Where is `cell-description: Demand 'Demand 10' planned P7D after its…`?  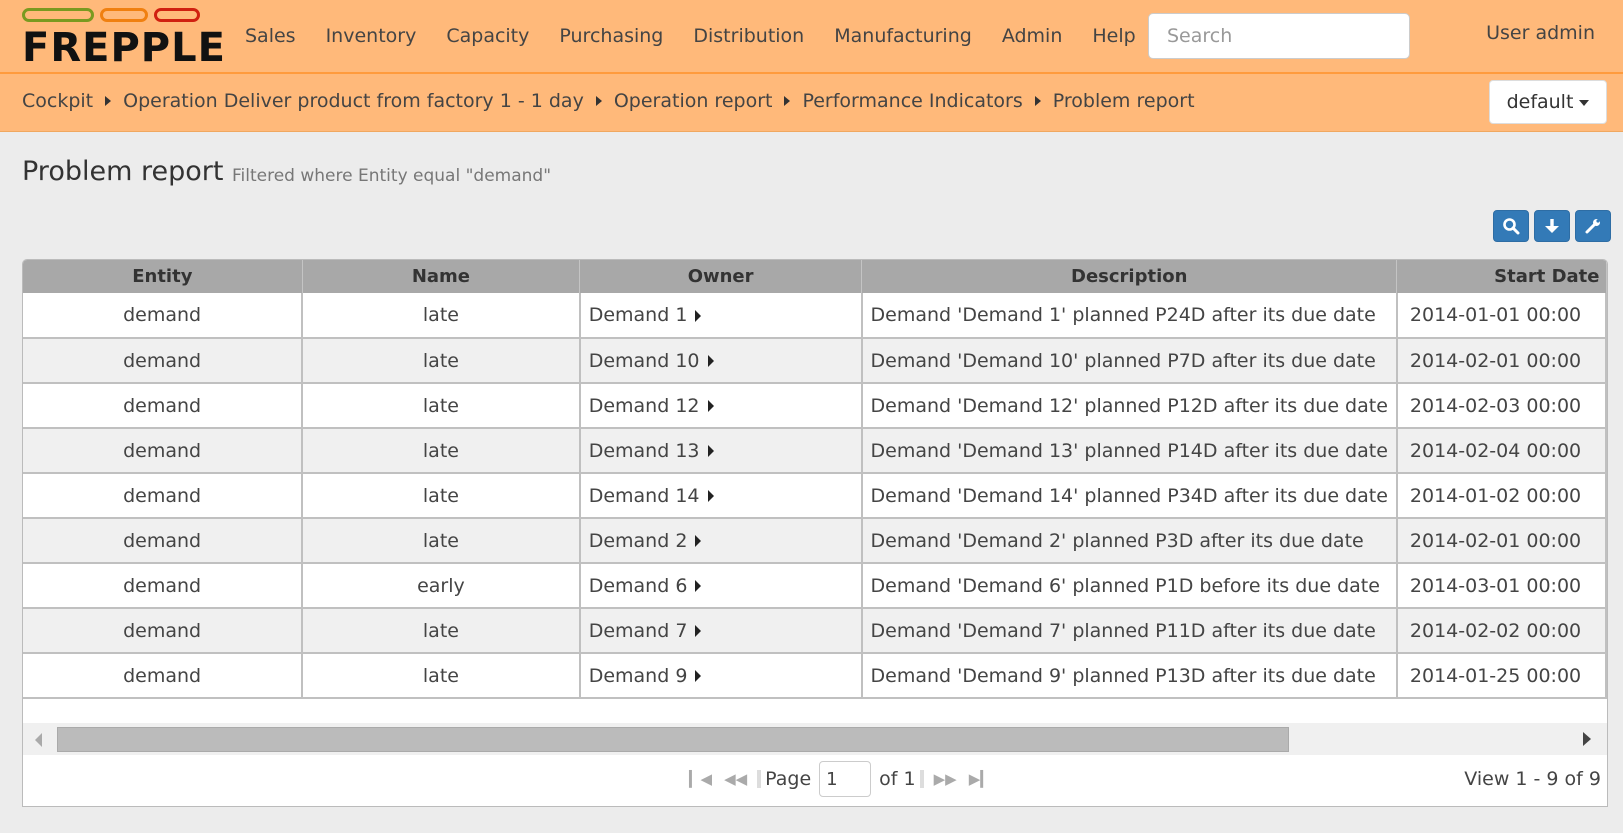 cell-description: Demand 'Demand 10' planned P7D after its… is located at coordinates (1129, 361).